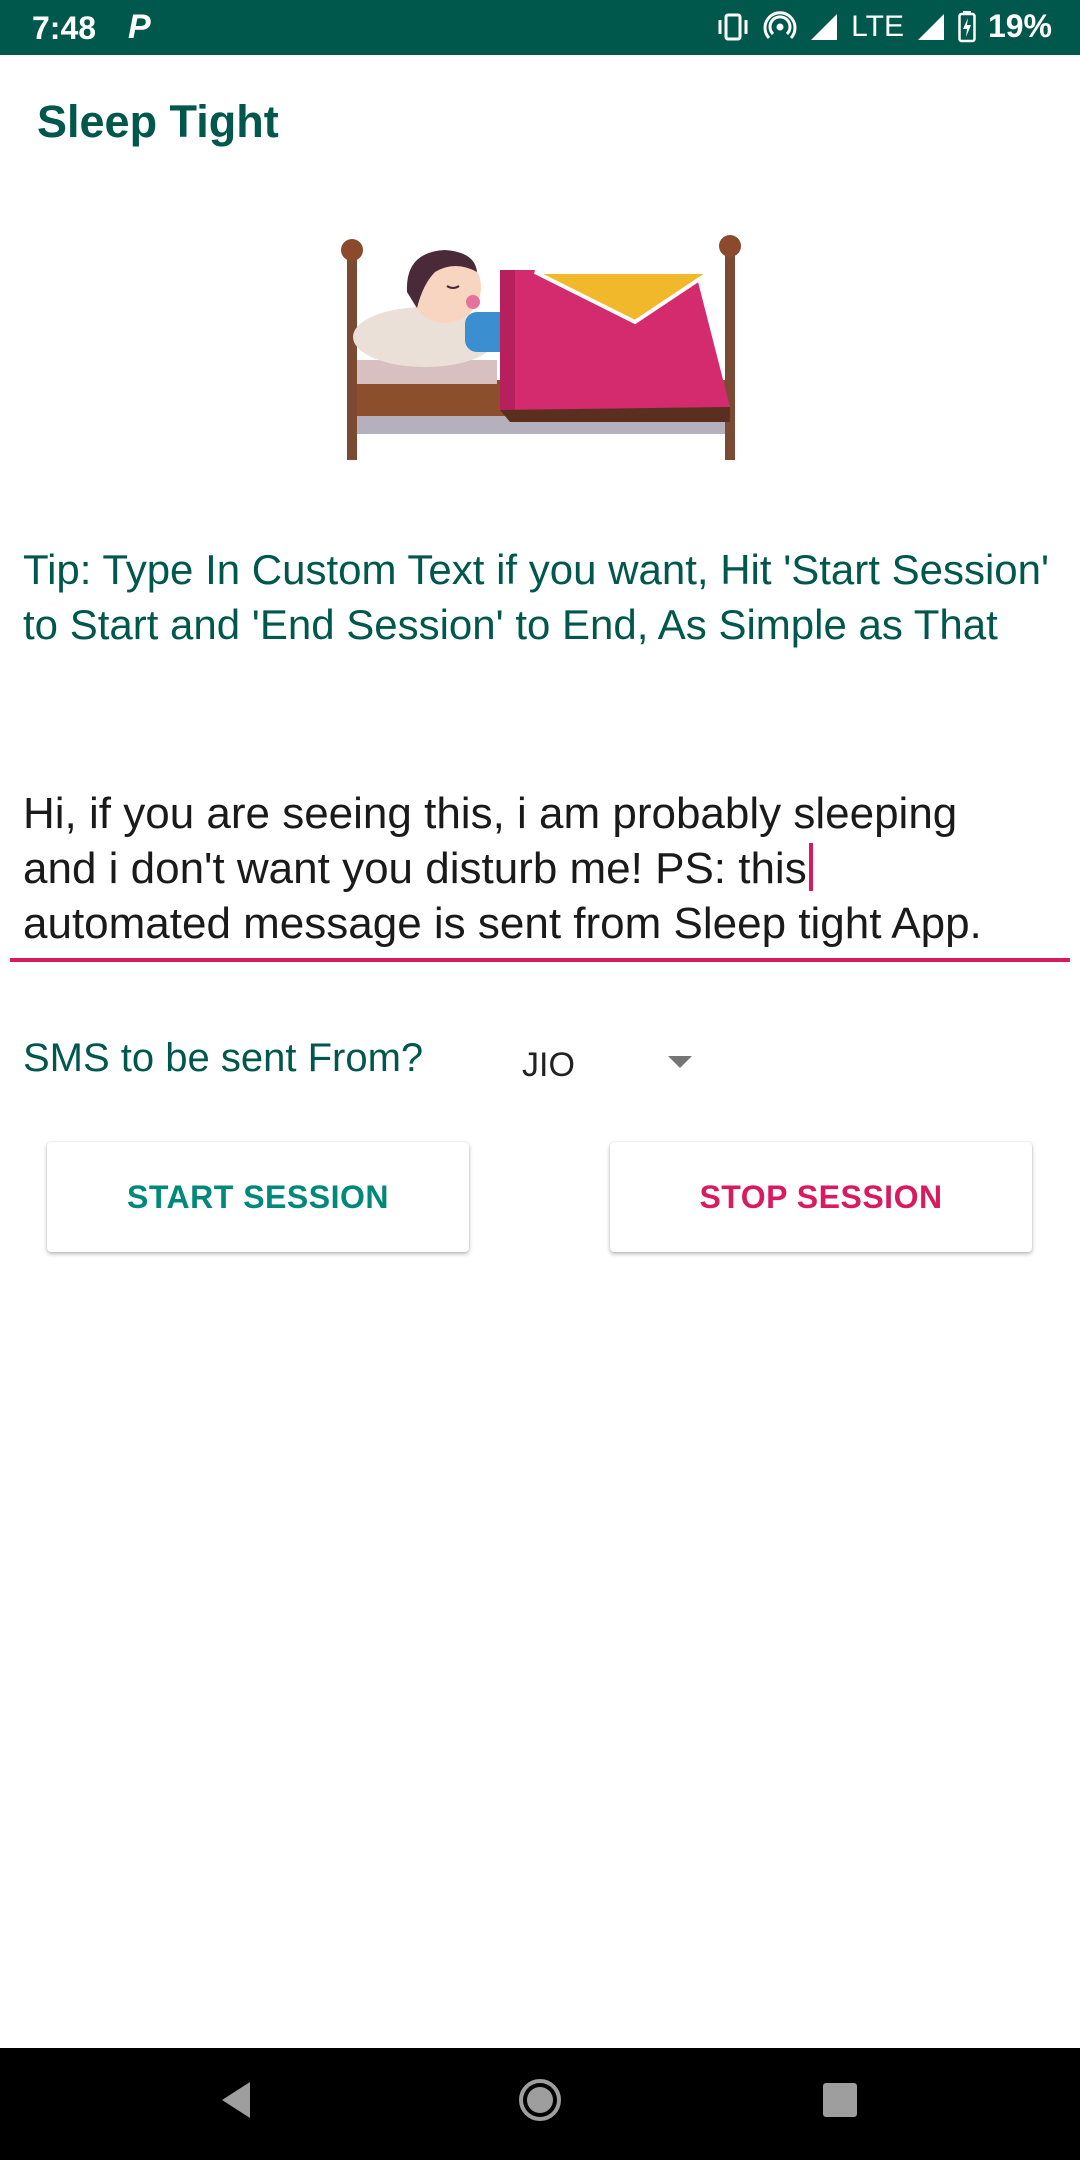  Describe the element at coordinates (236, 2100) in the screenshot. I see `back-icon` at that location.